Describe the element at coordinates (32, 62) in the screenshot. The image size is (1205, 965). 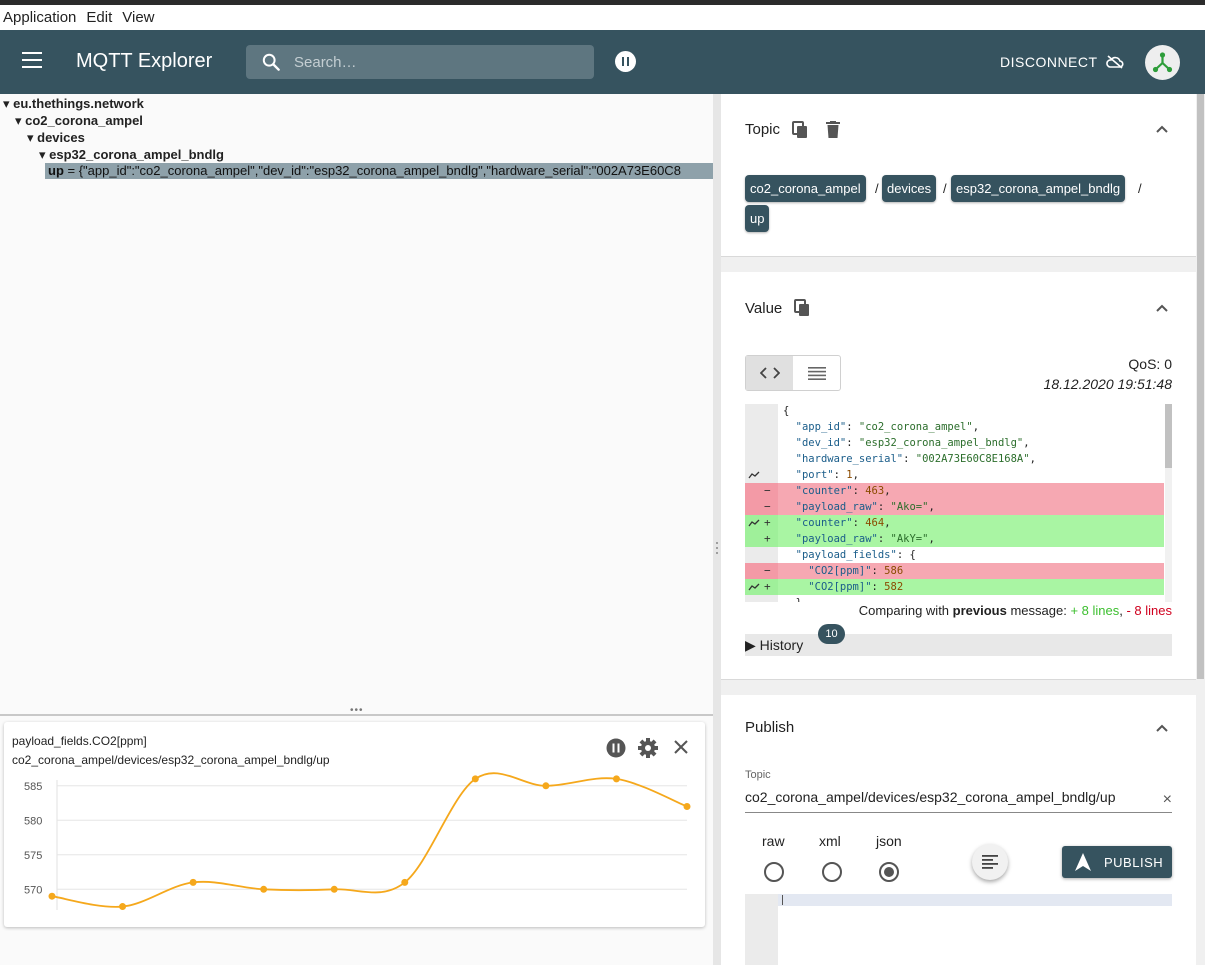
I see `menu-icon` at that location.